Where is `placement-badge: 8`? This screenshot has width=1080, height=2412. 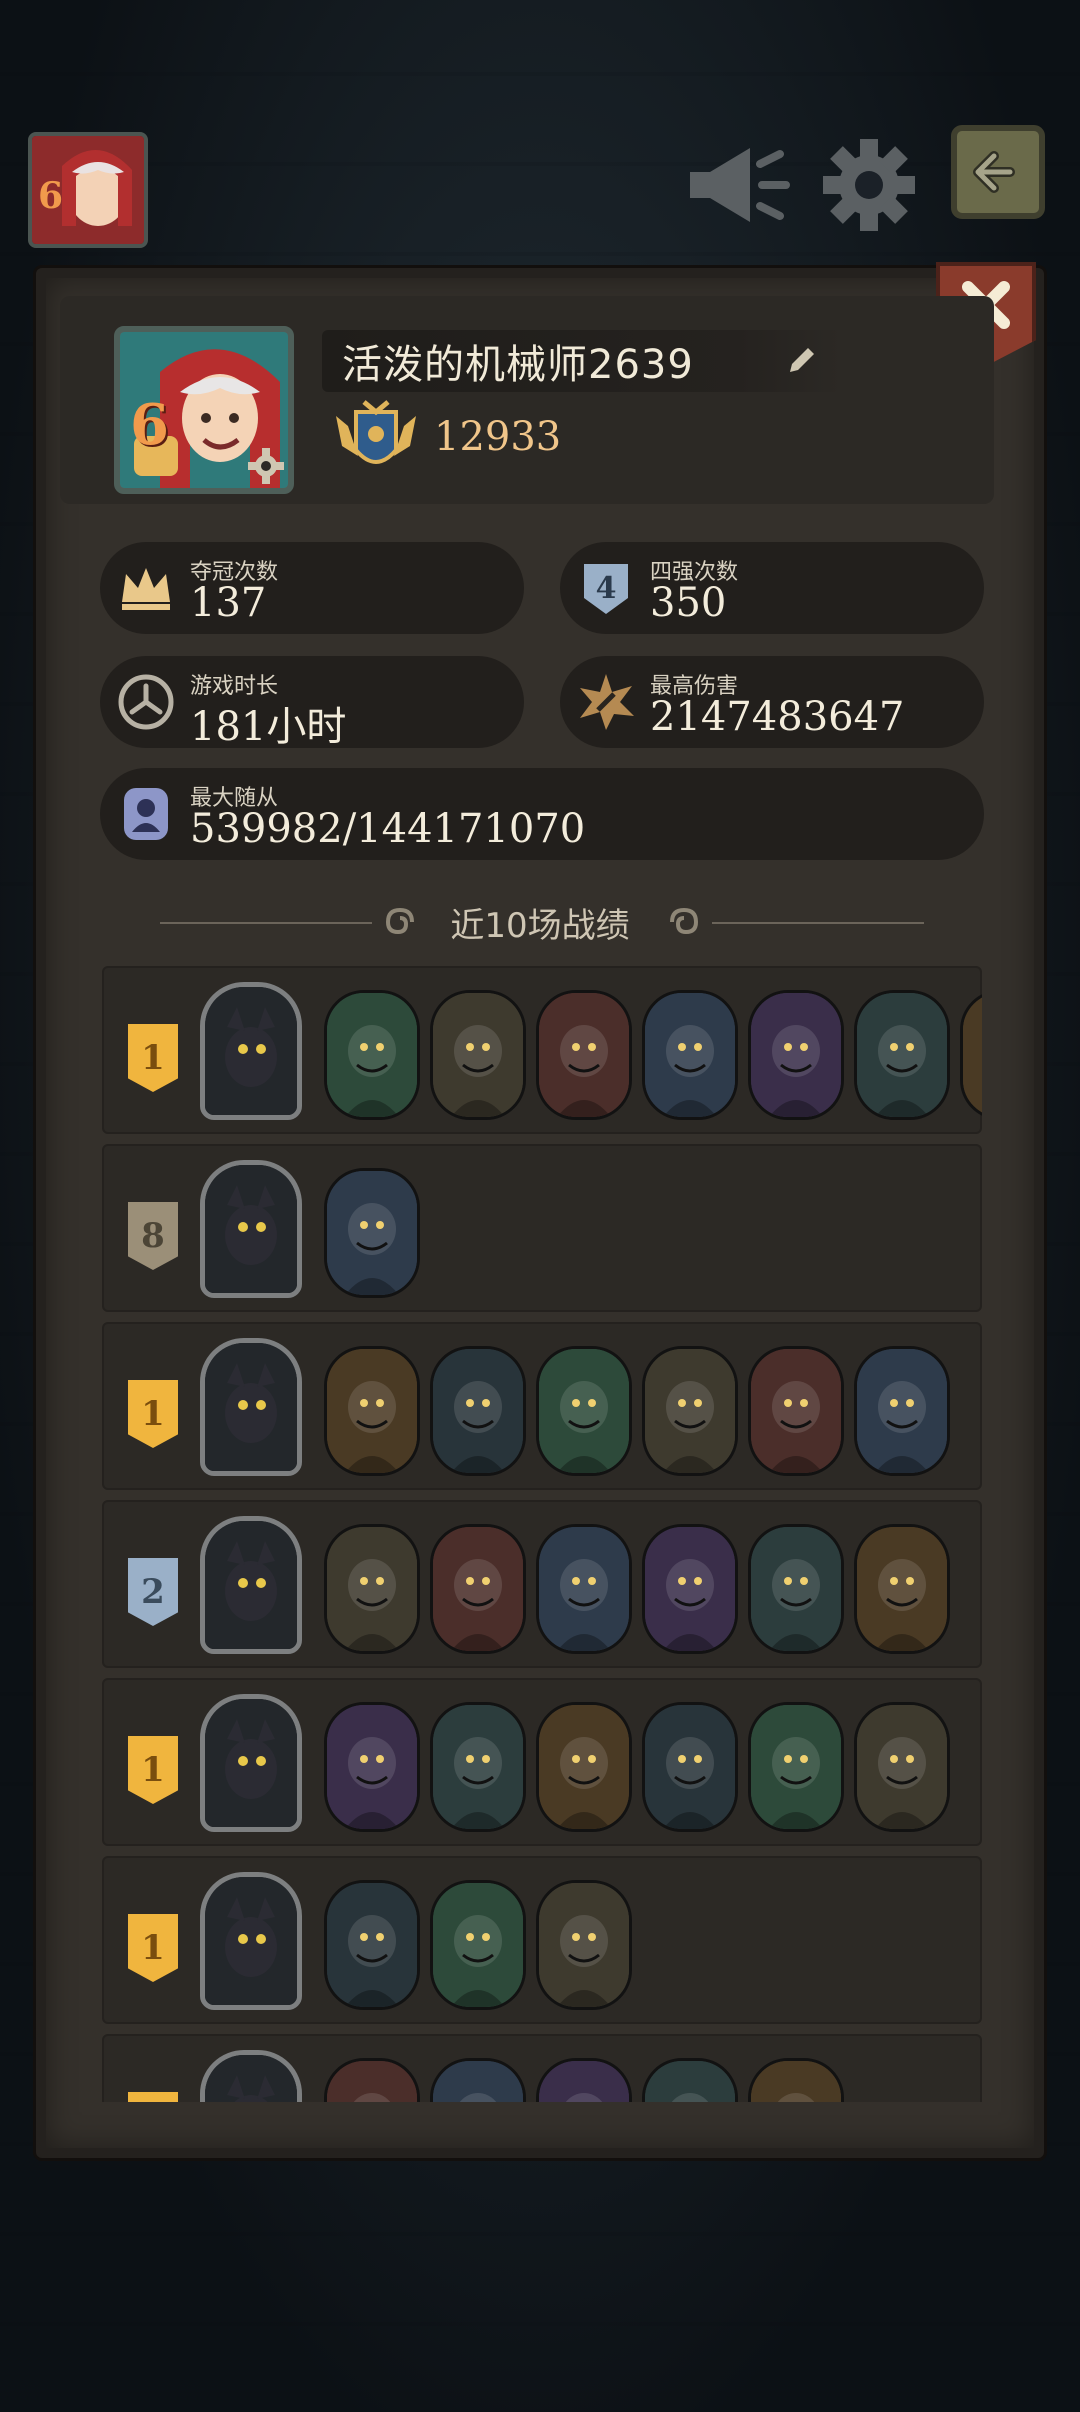
placement-badge: 8 is located at coordinates (153, 1236).